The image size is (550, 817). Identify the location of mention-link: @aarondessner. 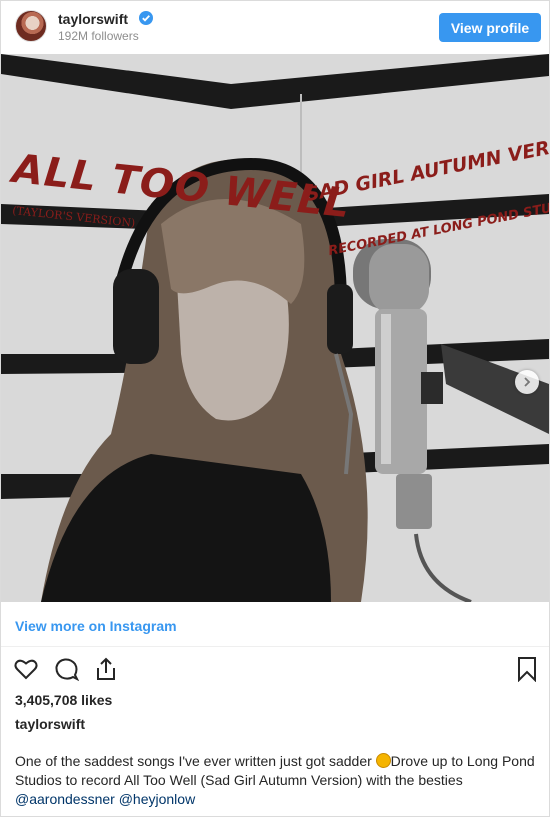
(65, 799).